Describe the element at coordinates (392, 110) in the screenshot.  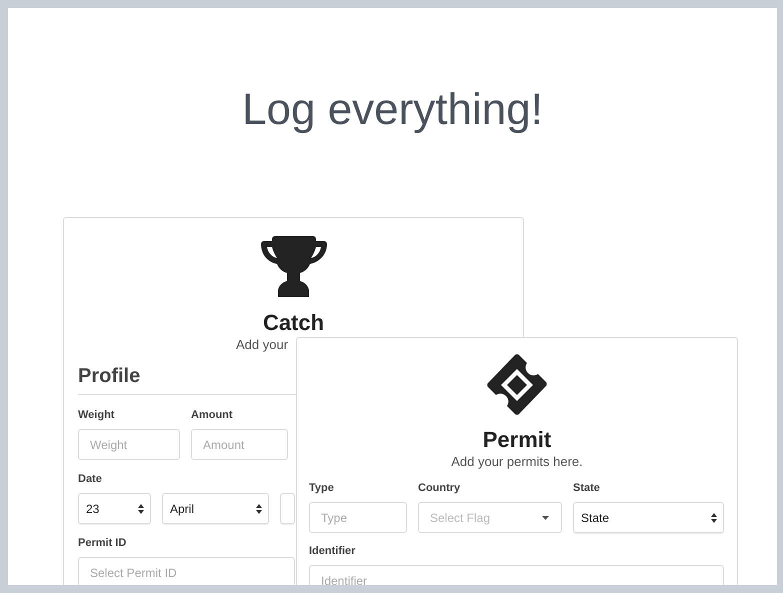
I see `page-heading: Log everything!` at that location.